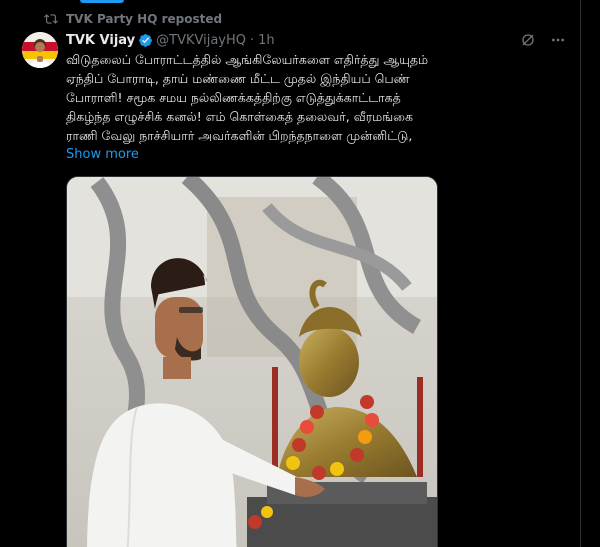 The width and height of the screenshot is (600, 547). What do you see at coordinates (558, 40) in the screenshot?
I see `more-options-icon` at bounding box center [558, 40].